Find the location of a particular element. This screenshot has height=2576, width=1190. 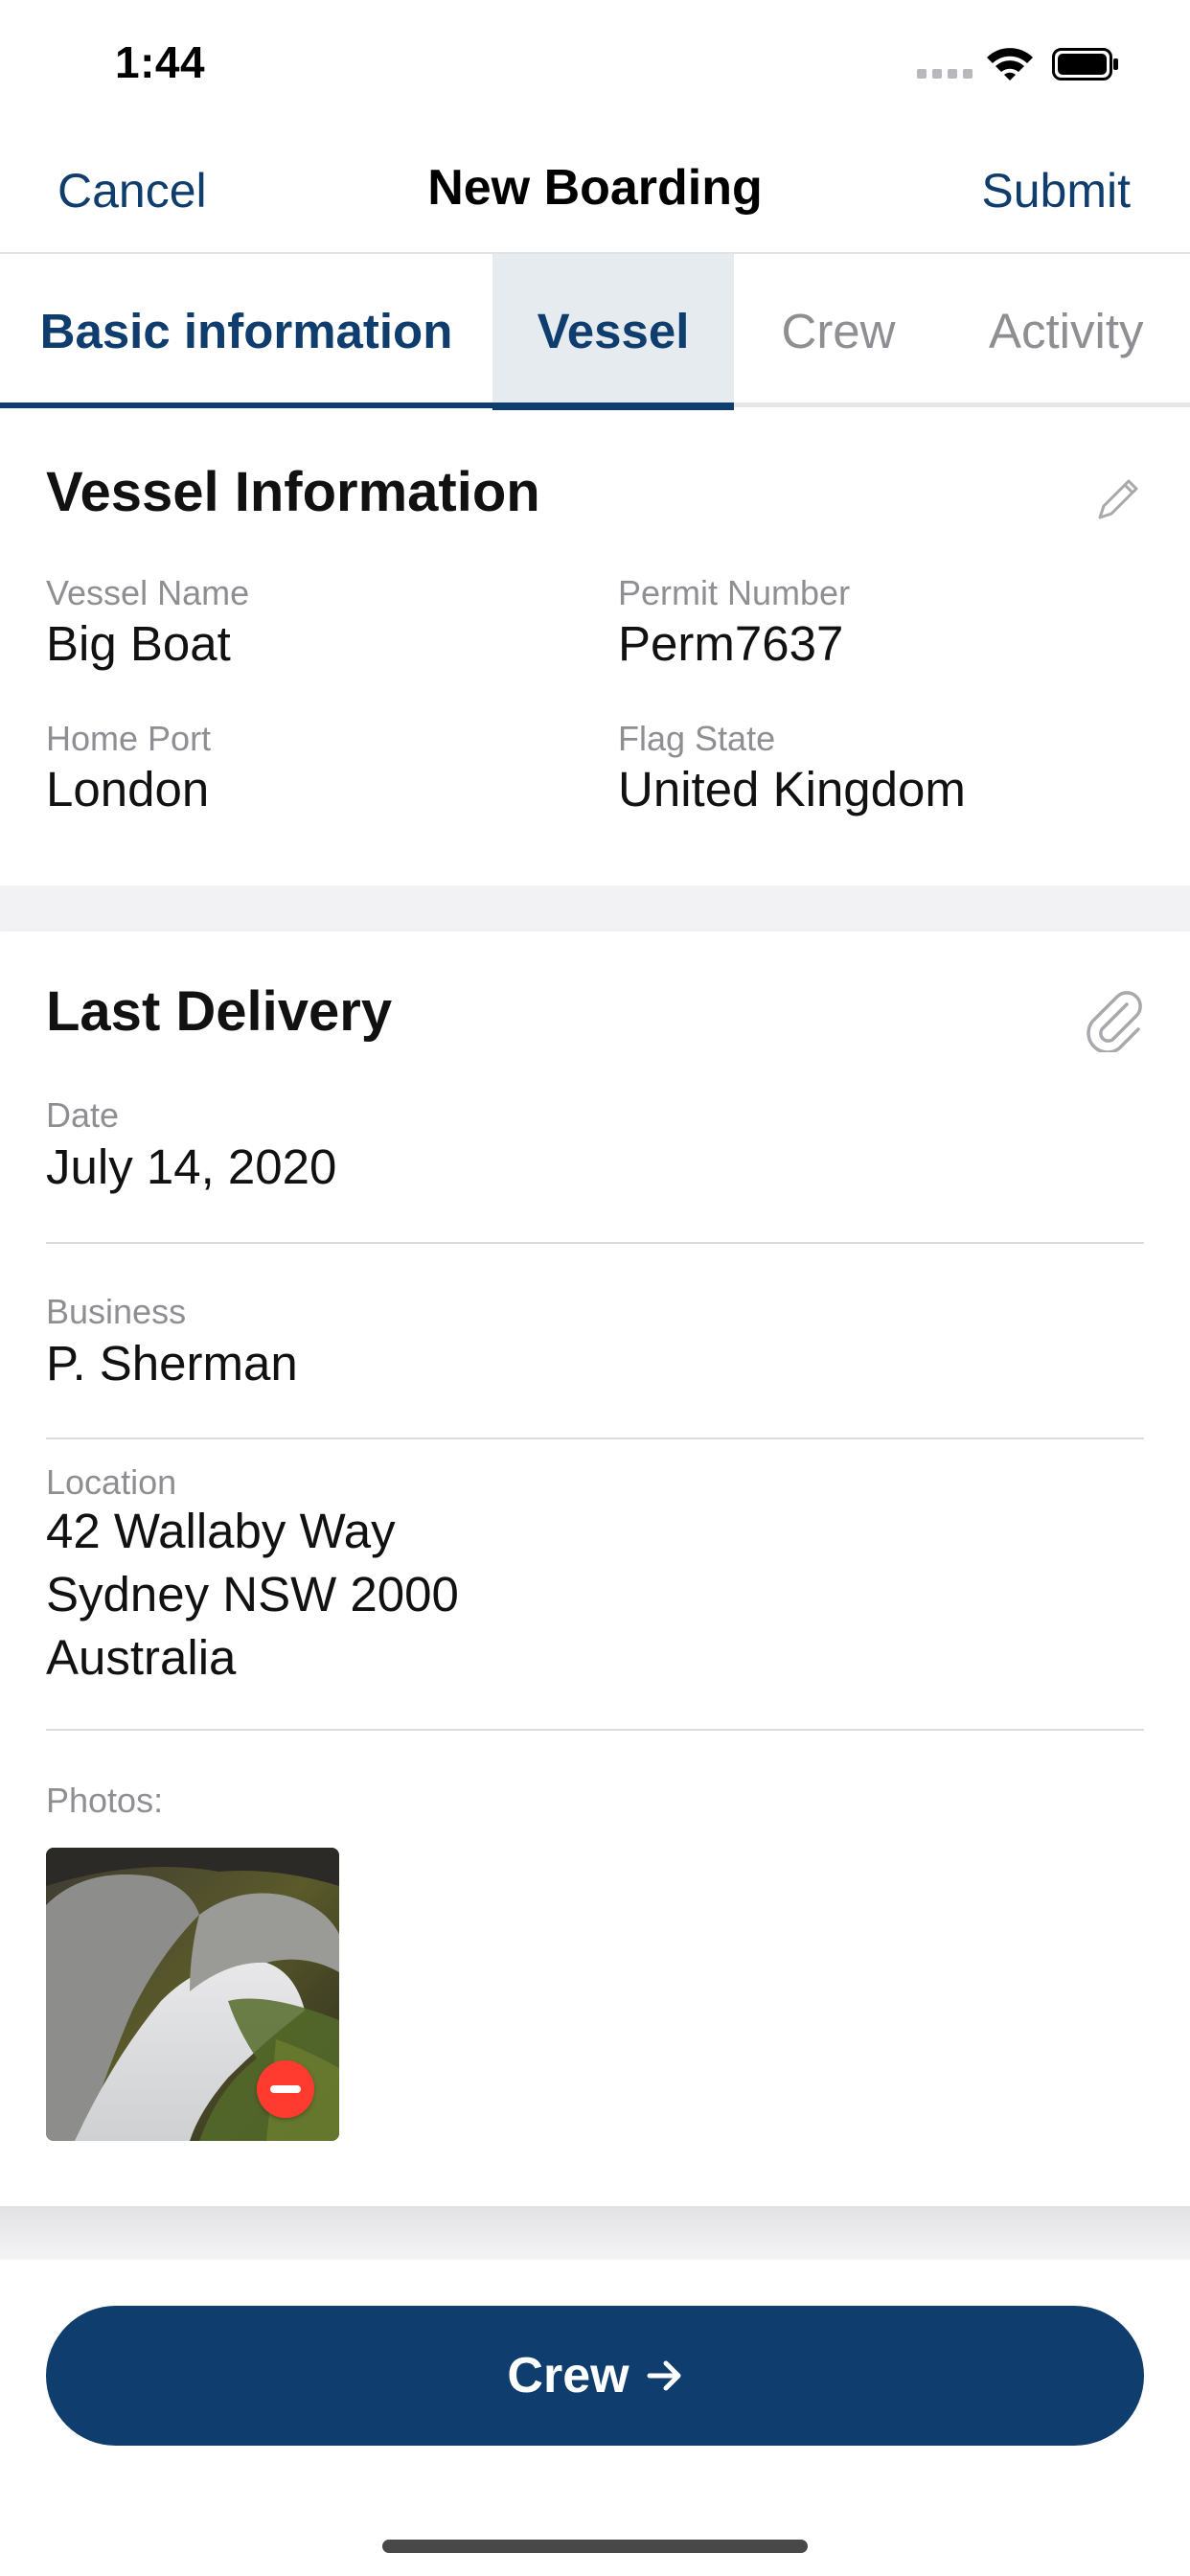

location-line-1: 42 Wallaby Way is located at coordinates (221, 1531).